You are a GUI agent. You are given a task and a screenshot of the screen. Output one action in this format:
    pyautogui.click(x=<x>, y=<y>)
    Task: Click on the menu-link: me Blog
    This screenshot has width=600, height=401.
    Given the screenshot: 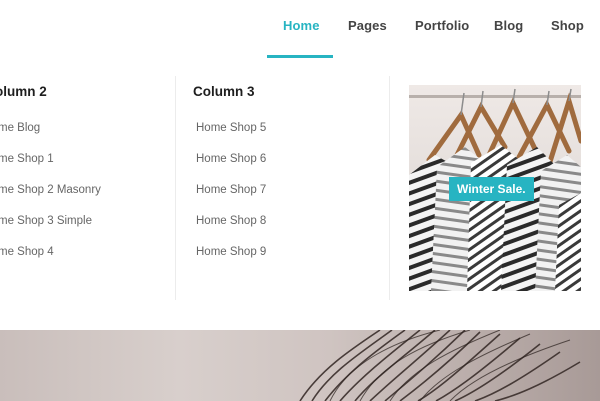 What is the action you would take?
    pyautogui.click(x=20, y=128)
    